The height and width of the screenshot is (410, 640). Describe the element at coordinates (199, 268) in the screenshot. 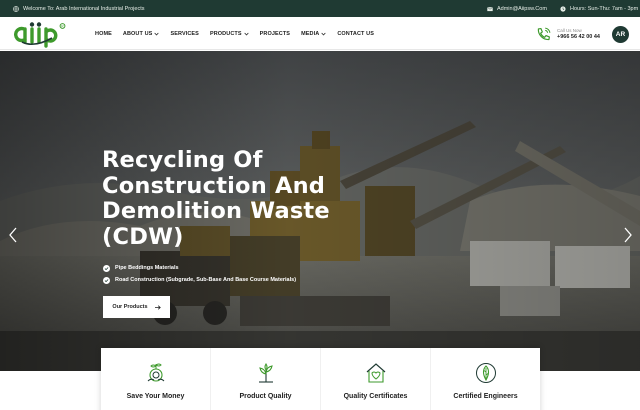

I see `hero-bullet: Pipe Beddings Materials` at that location.